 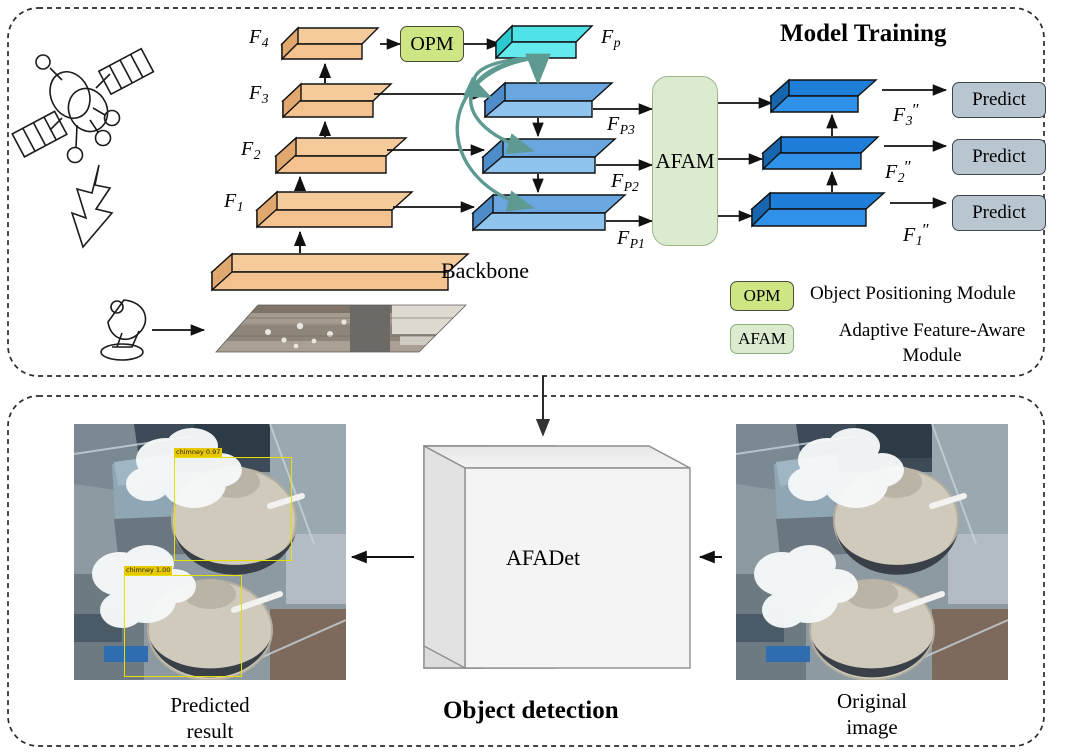 I want to click on label-F3-double-prime: F3″, so click(x=906, y=114).